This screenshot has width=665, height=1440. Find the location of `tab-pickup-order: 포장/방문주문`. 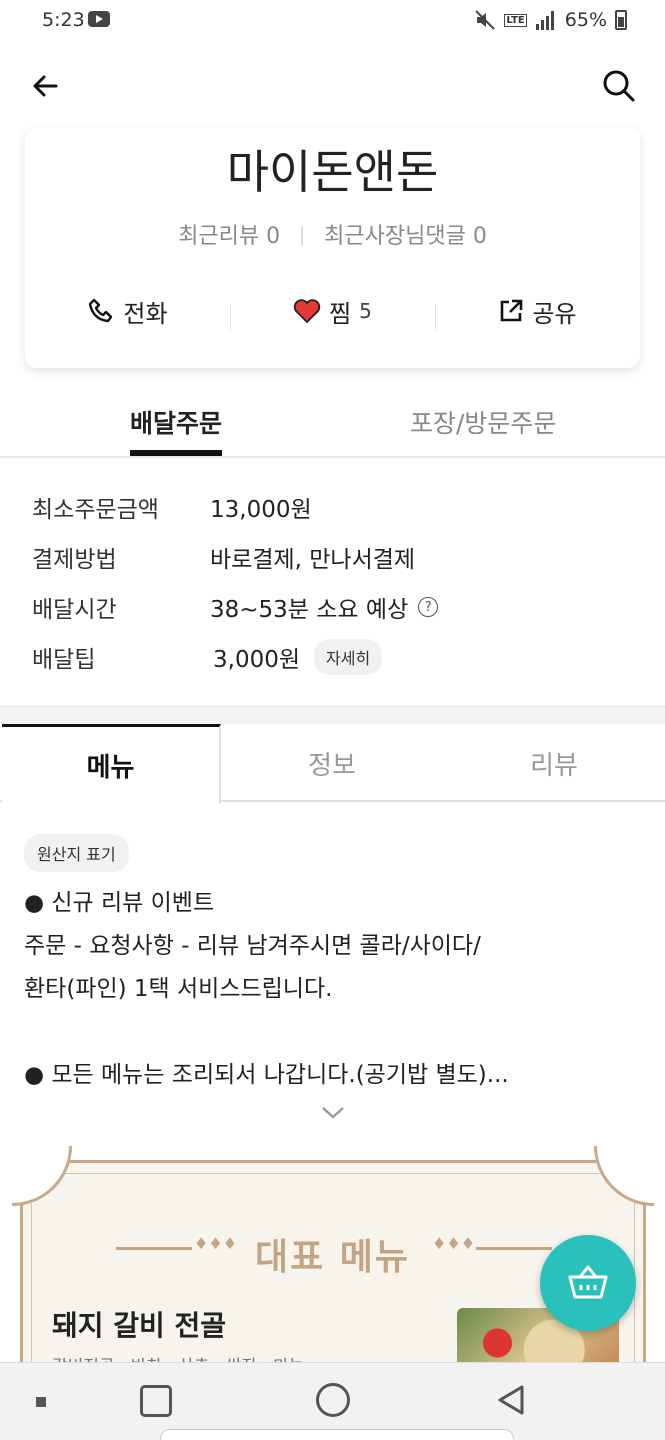

tab-pickup-order: 포장/방문주문 is located at coordinates (483, 422).